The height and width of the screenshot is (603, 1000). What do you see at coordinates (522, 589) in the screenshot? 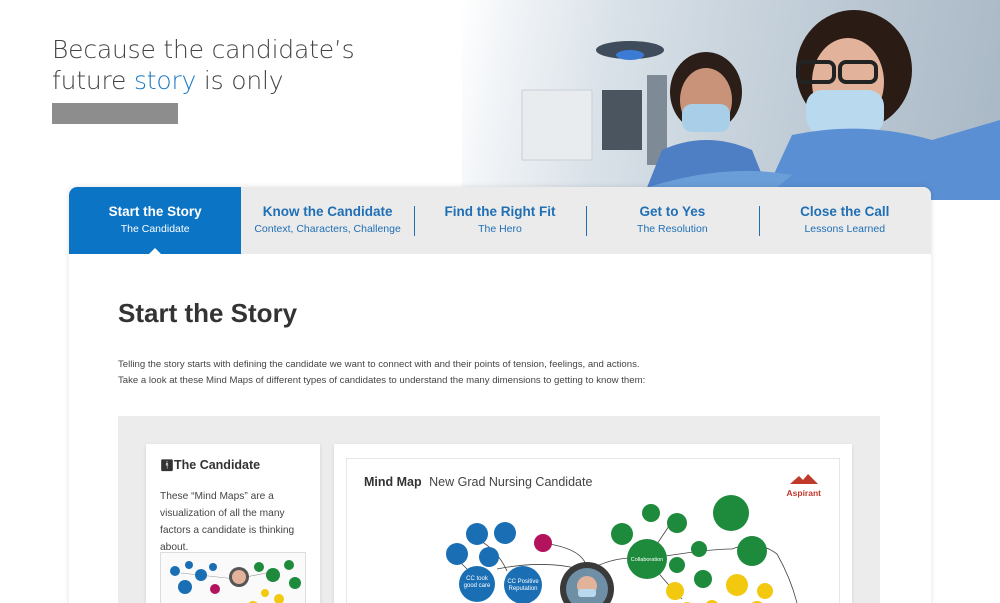
I see `svg-text: Reputation` at bounding box center [522, 589].